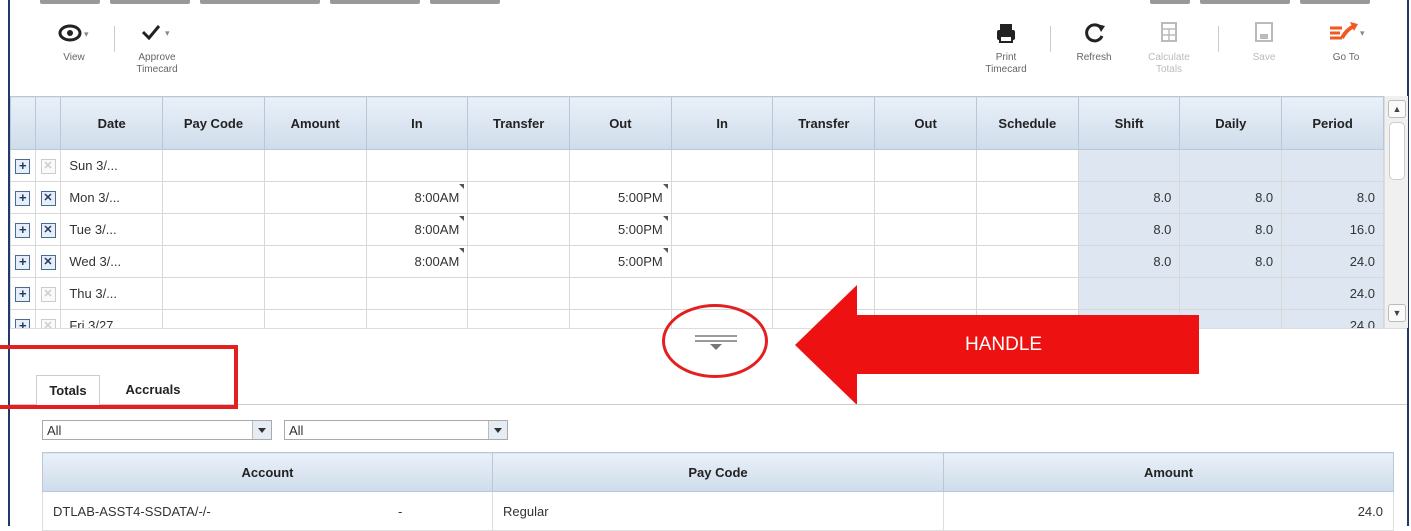 This screenshot has width=1411, height=531. I want to click on column-header: Account, so click(267, 472).